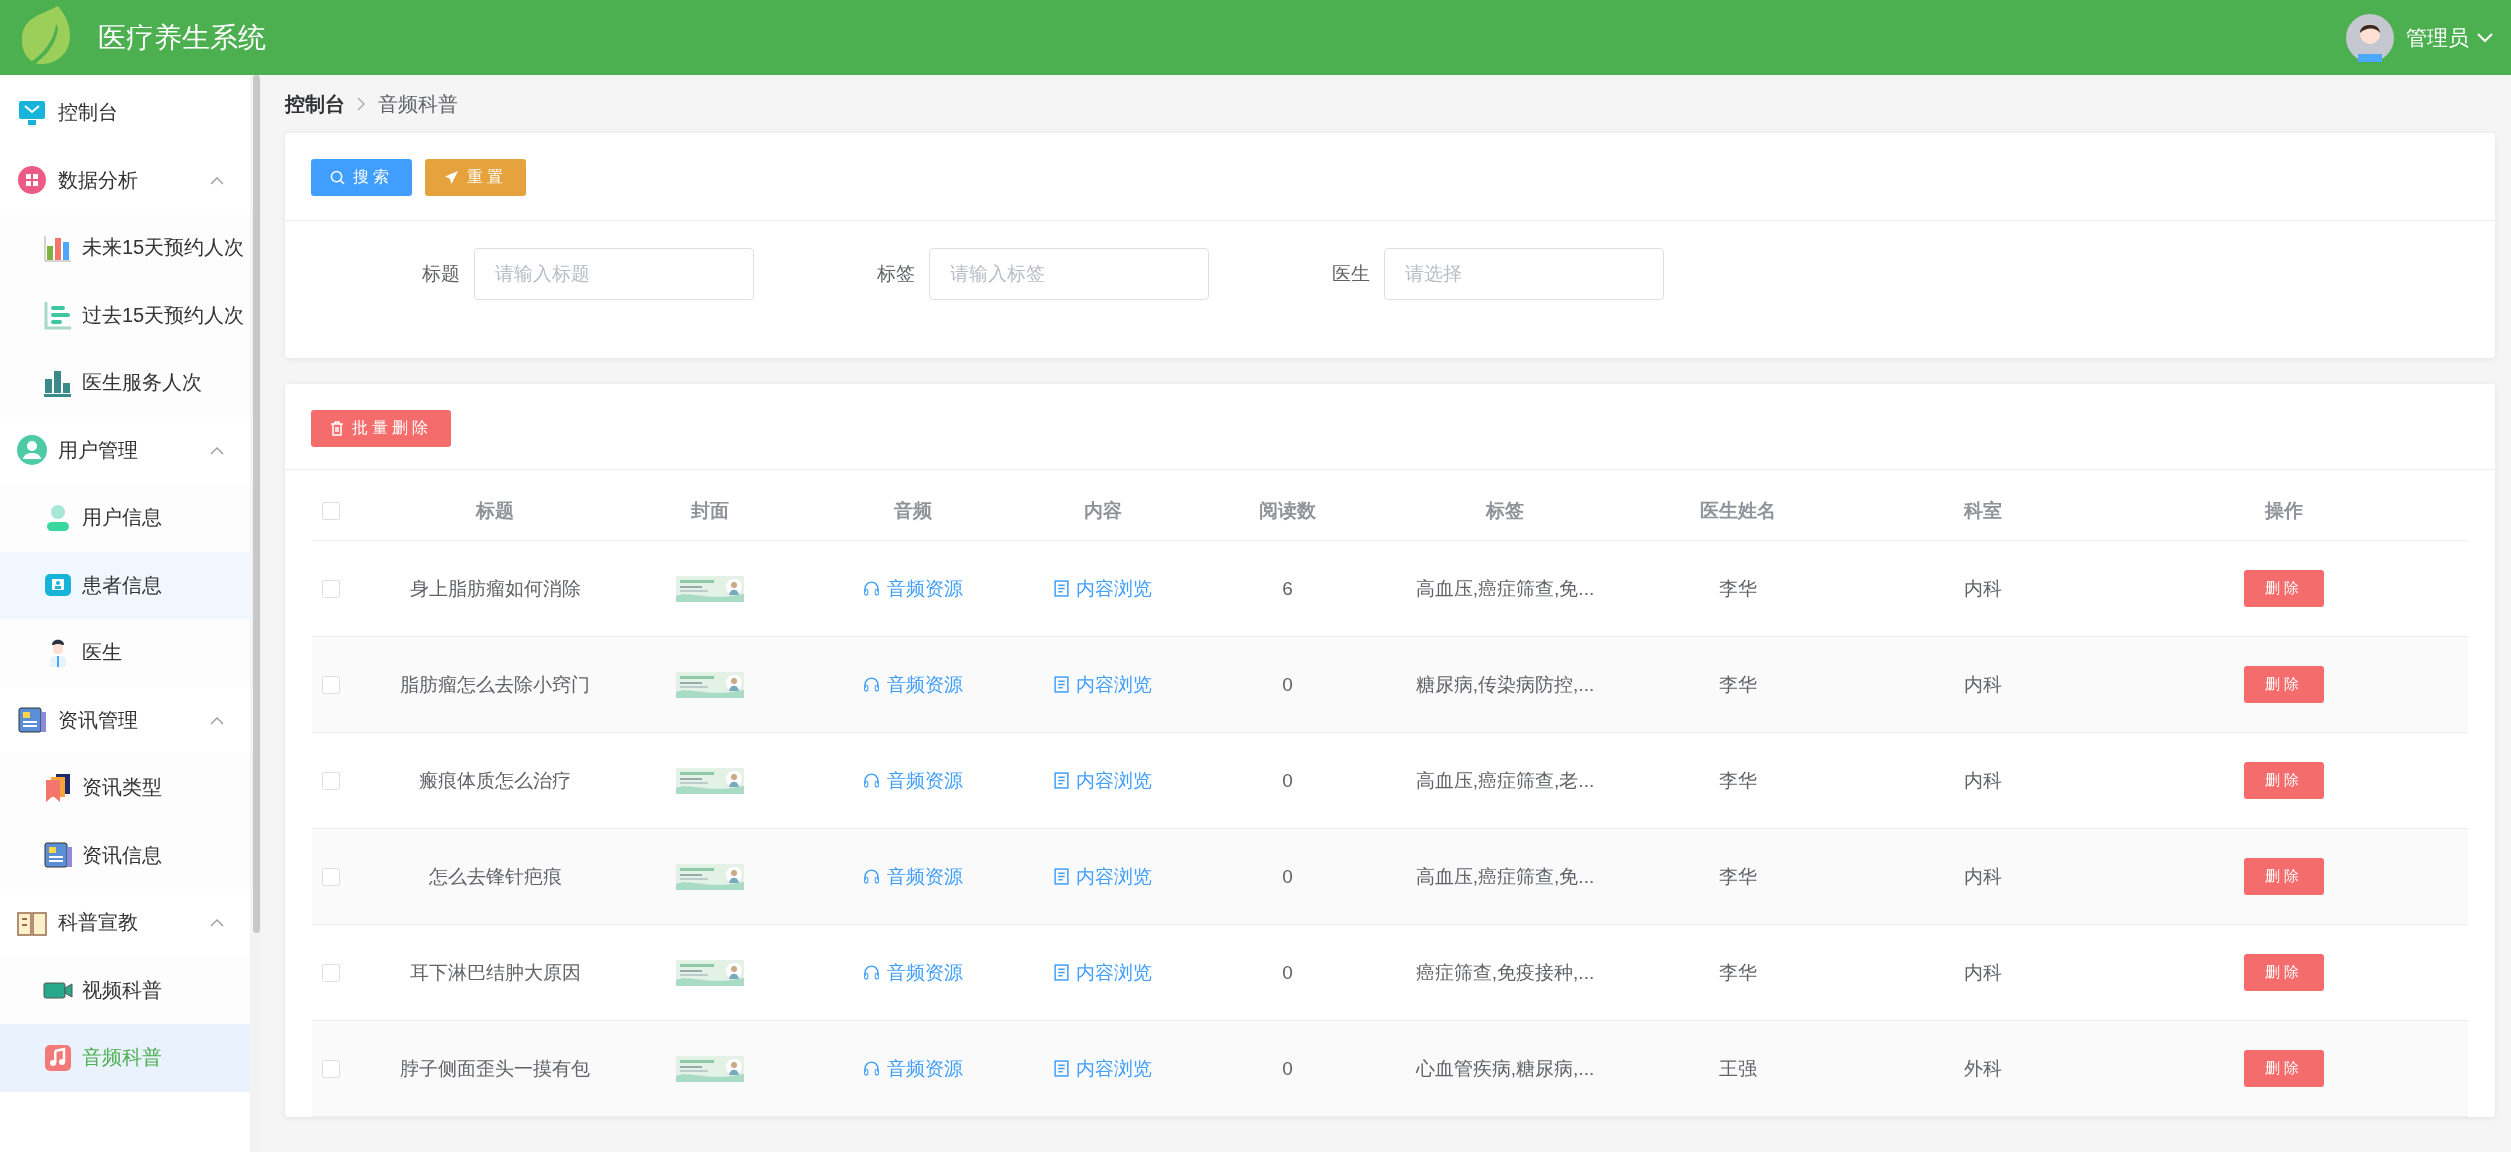  Describe the element at coordinates (495, 1068) in the screenshot. I see `table-cell-text: 脖子侧面歪头一摸有包` at that location.